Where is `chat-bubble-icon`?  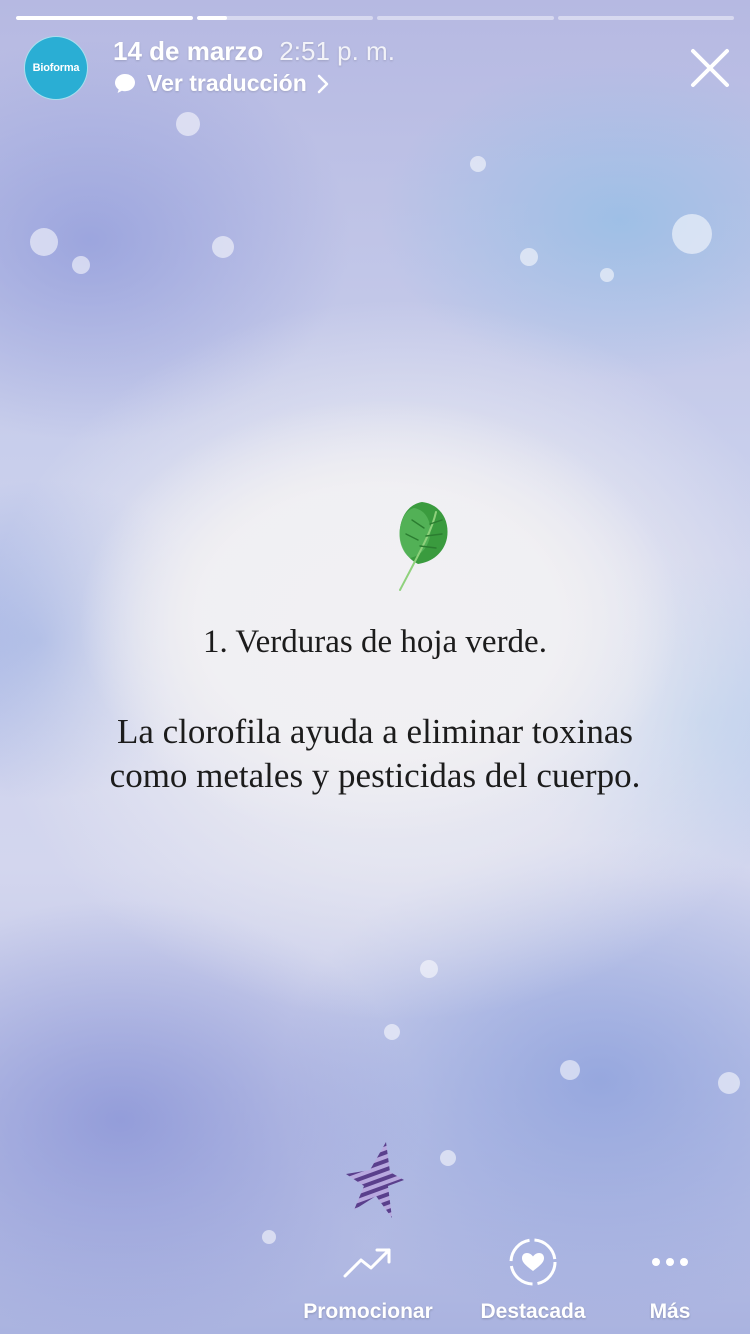 chat-bubble-icon is located at coordinates (125, 83).